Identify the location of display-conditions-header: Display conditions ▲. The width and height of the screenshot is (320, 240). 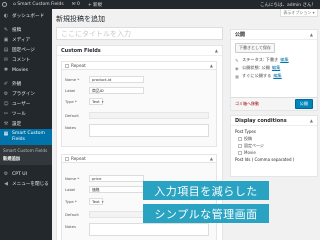
(274, 121).